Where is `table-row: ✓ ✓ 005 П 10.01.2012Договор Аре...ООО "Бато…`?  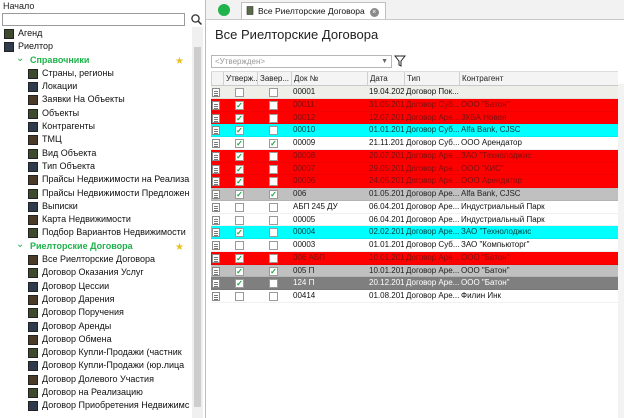 table-row: ✓ ✓ 005 П 10.01.2012Договор Аре...ООО "Бато… is located at coordinates (414, 271).